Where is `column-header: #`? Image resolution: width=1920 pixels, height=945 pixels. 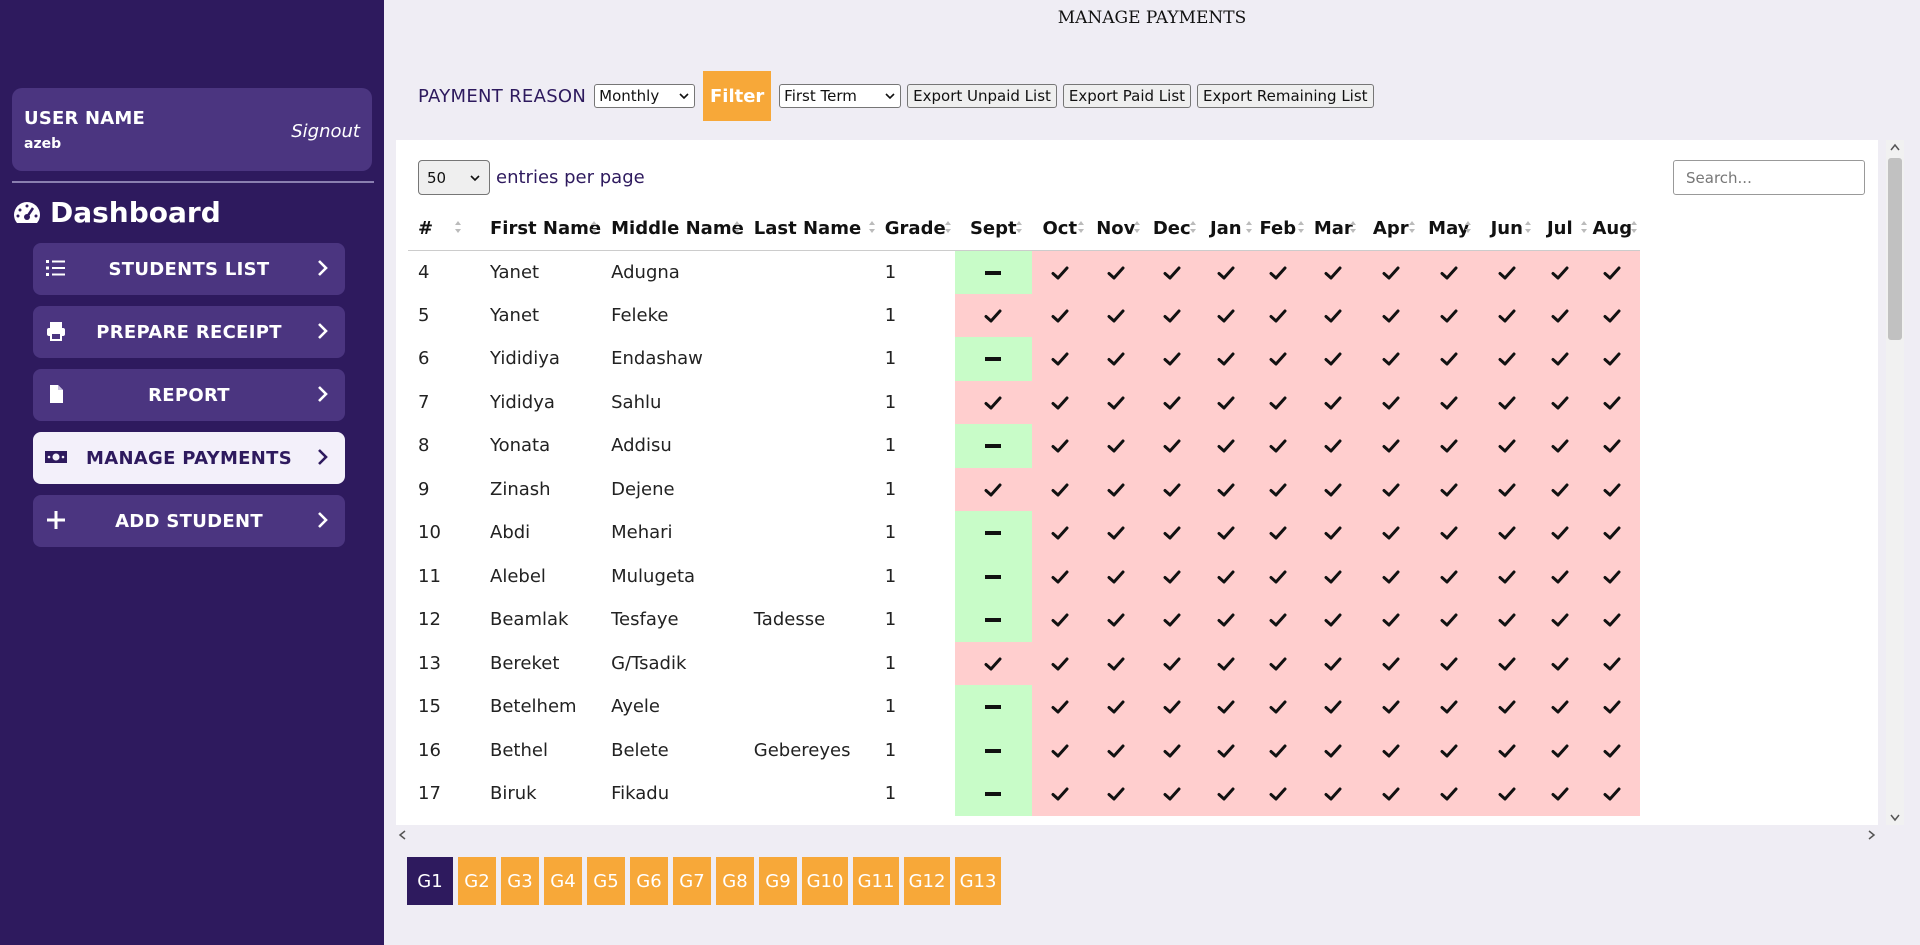 column-header: # is located at coordinates (444, 229).